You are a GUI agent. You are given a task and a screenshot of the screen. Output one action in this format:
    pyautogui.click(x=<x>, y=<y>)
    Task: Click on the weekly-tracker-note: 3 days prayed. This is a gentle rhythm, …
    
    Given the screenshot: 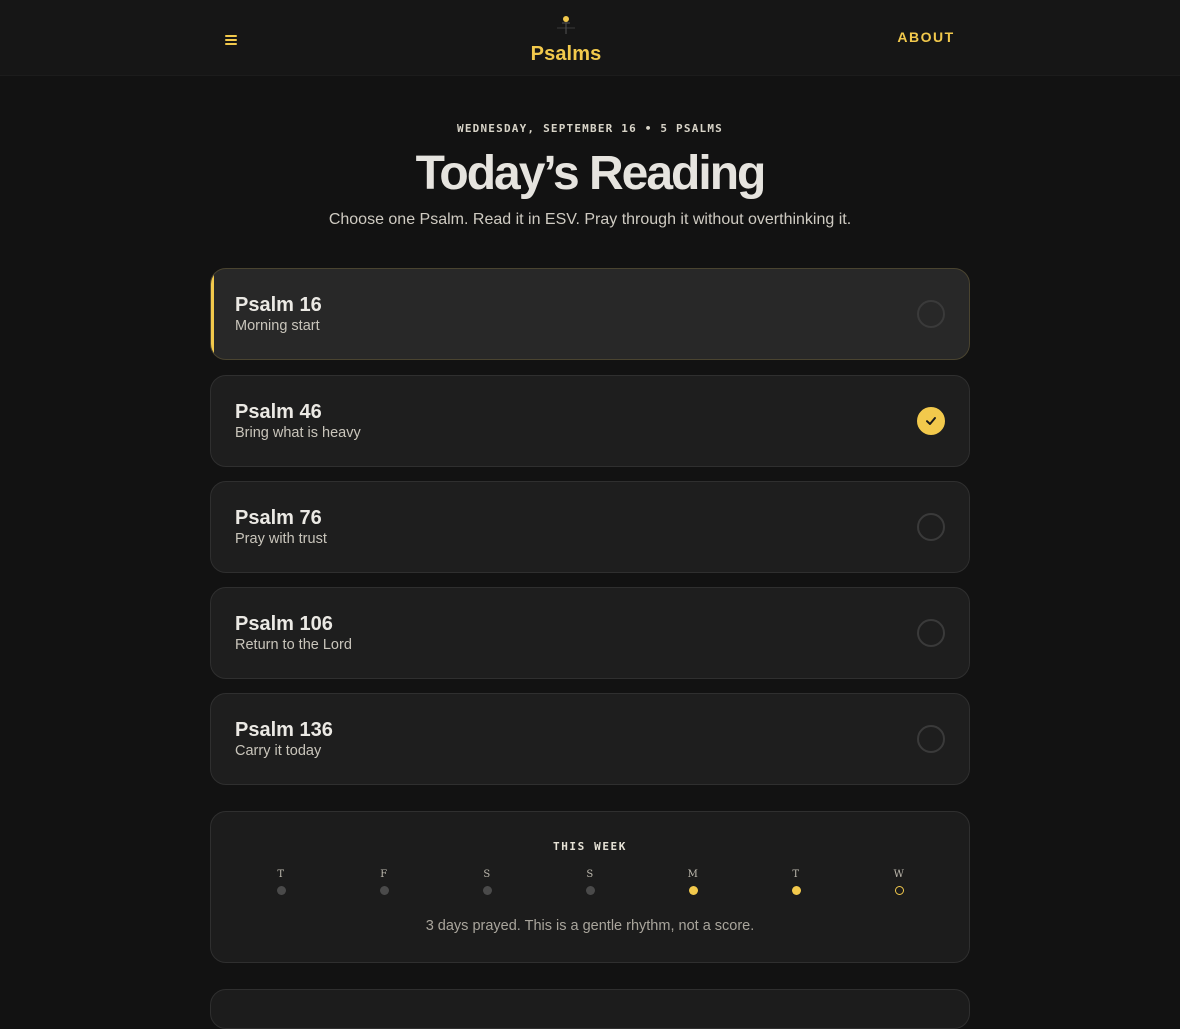 What is the action you would take?
    pyautogui.click(x=590, y=926)
    